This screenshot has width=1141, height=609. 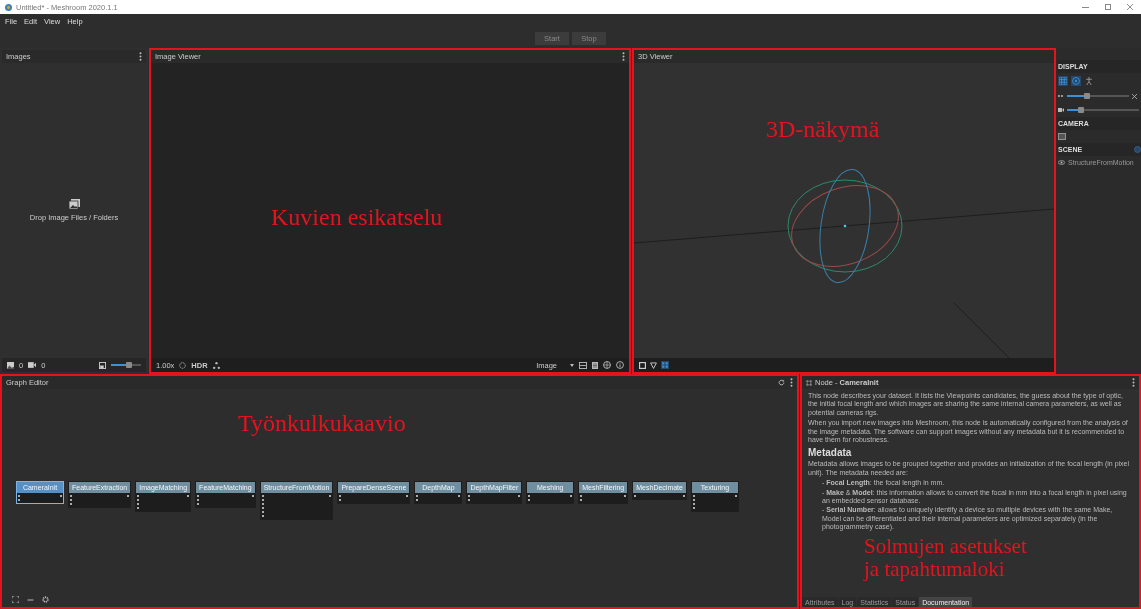 I want to click on texture-icon, so click(x=665, y=365).